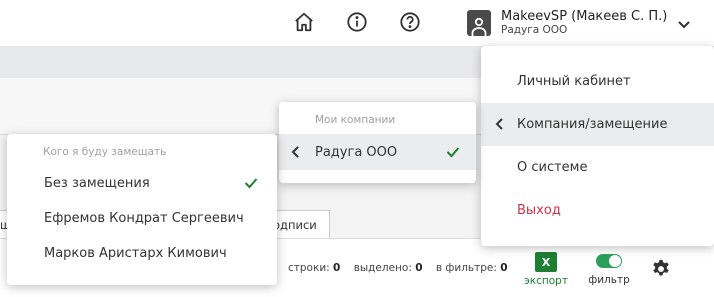 The width and height of the screenshot is (714, 297). What do you see at coordinates (609, 270) in the screenshot?
I see `filter-toggle: фильтр` at bounding box center [609, 270].